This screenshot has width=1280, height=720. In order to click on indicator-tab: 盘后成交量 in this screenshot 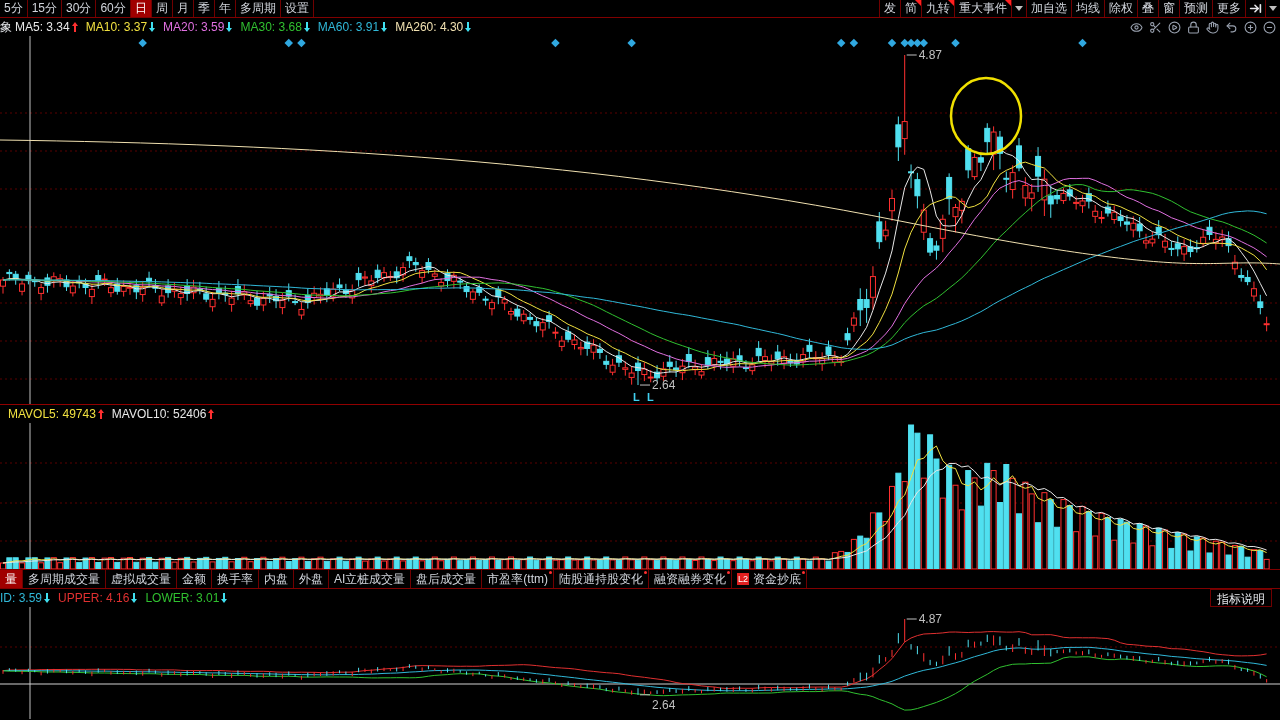, I will do `click(447, 579)`.